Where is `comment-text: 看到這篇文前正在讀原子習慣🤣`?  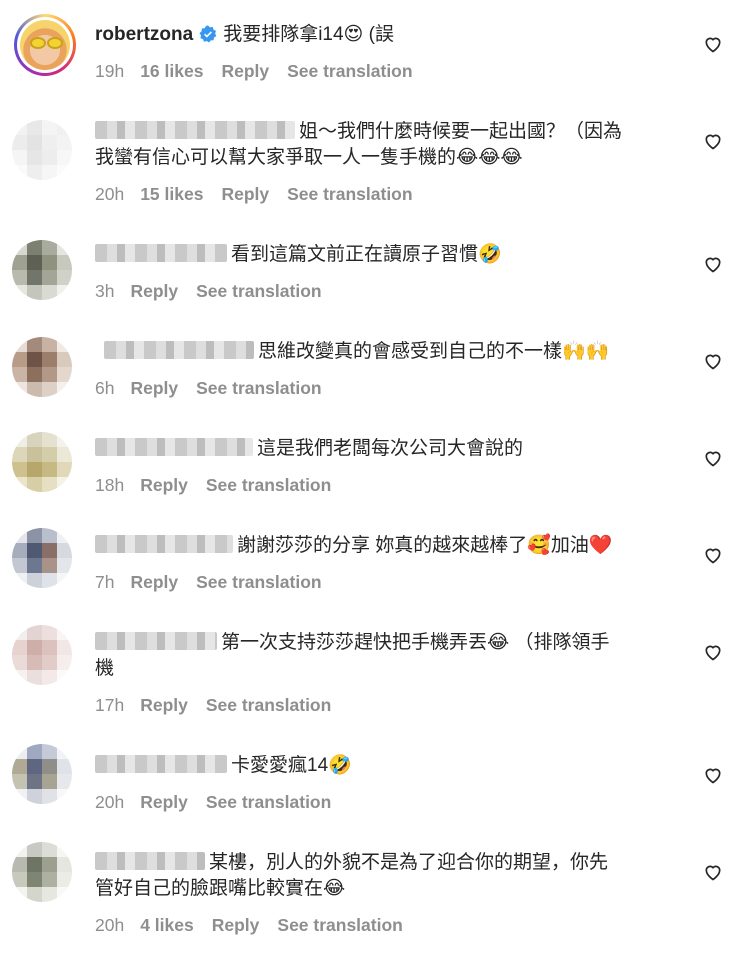 comment-text: 看到這篇文前正在讀原子習慣🤣 is located at coordinates (298, 255).